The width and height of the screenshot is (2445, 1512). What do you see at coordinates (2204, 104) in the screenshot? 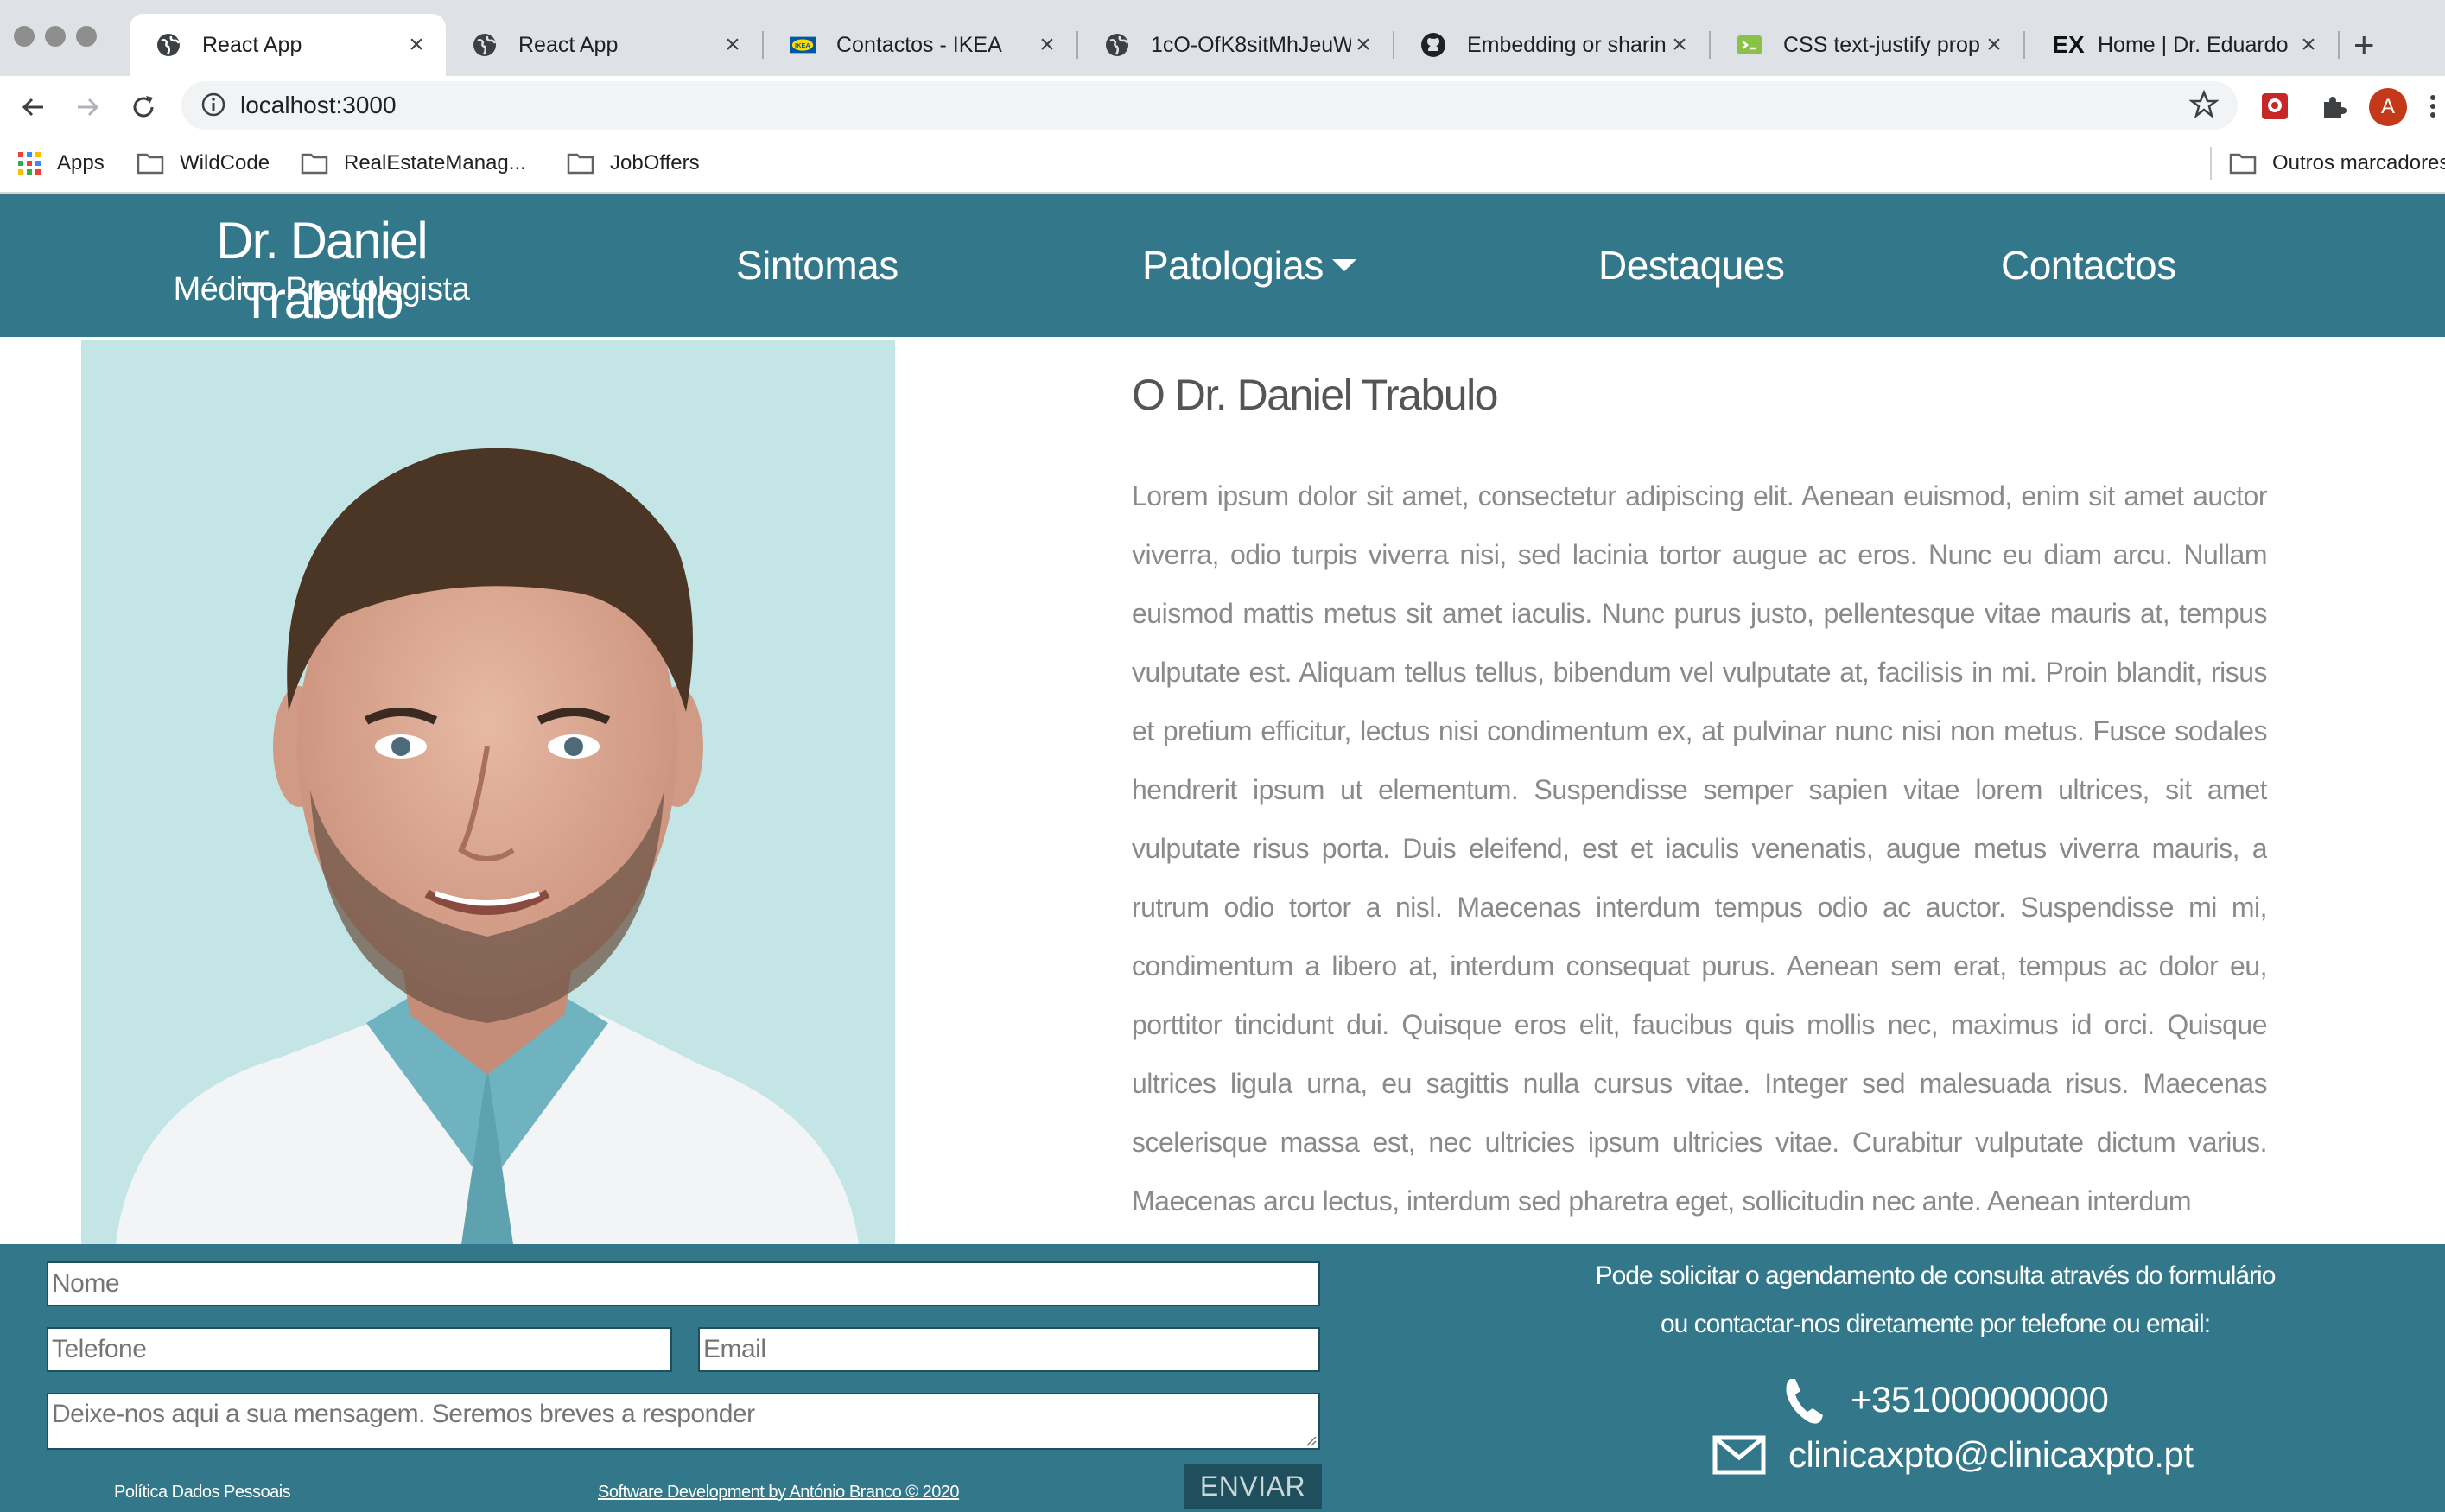
I see `bookmark-star-icon` at bounding box center [2204, 104].